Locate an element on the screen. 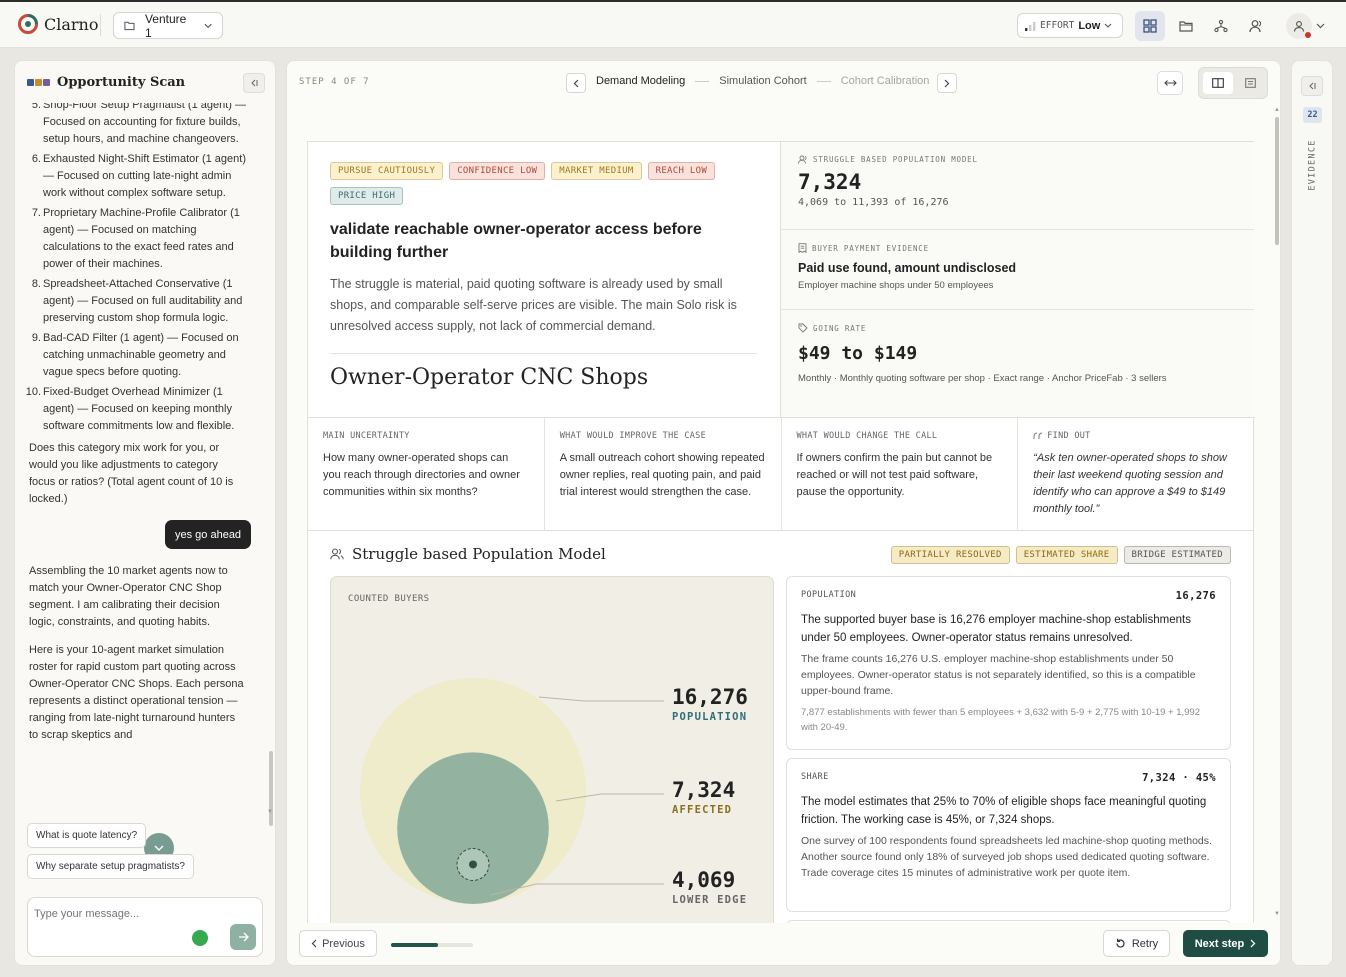 The height and width of the screenshot is (977, 1346). evidence-label: EVIDENCE is located at coordinates (1313, 165).